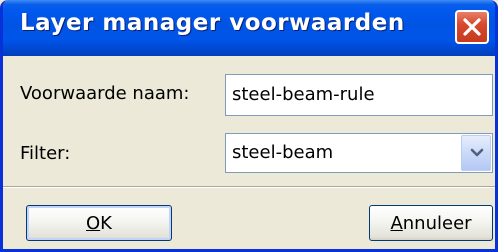 The width and height of the screenshot is (498, 252). What do you see at coordinates (45, 153) in the screenshot?
I see `filter-label: Filter:` at bounding box center [45, 153].